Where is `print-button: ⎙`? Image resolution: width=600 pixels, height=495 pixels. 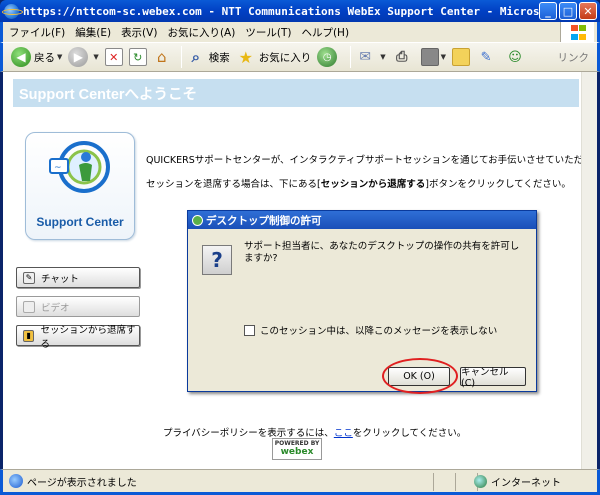 print-button: ⎙ is located at coordinates (403, 57).